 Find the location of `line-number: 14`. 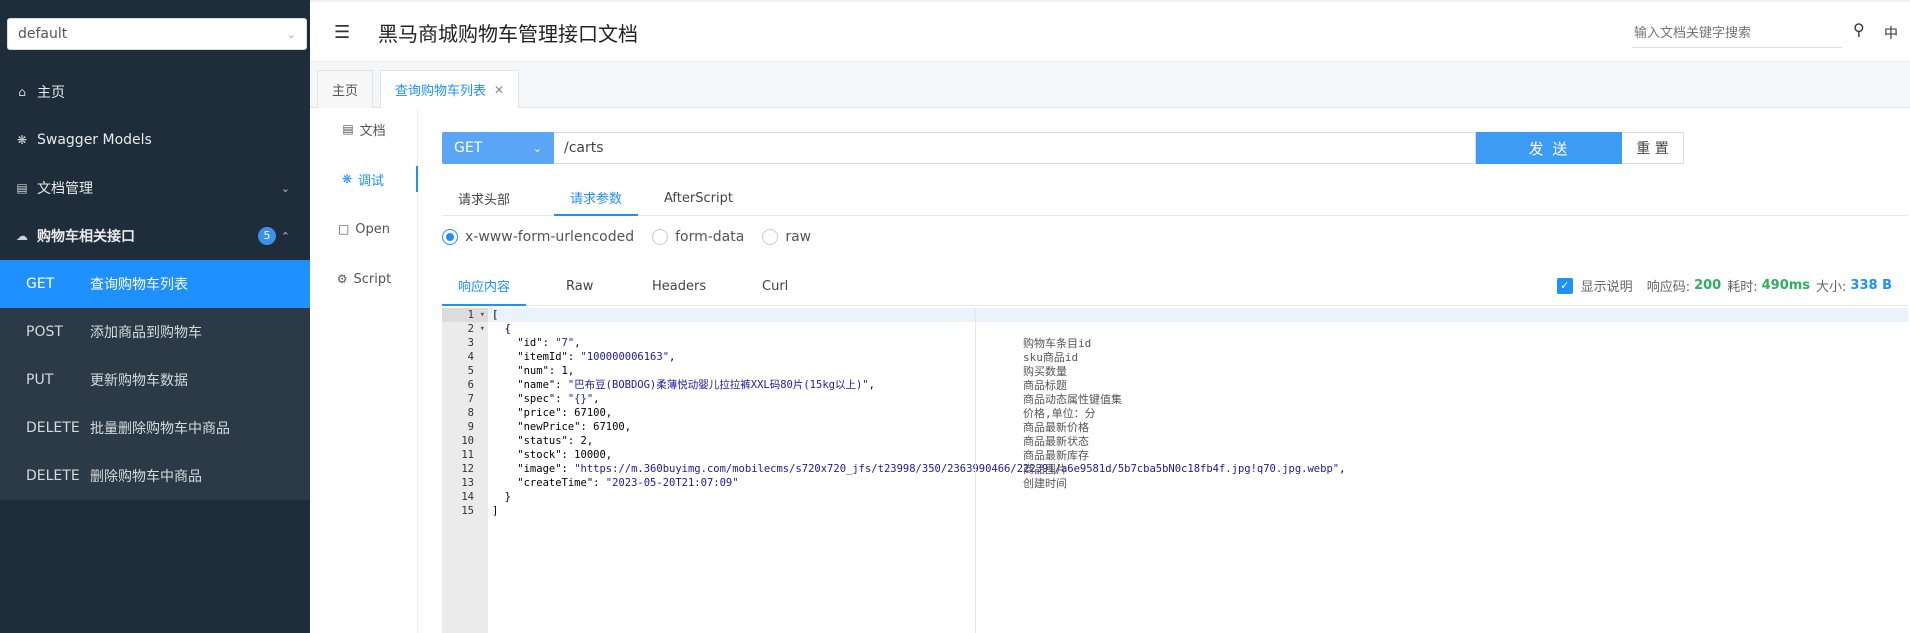

line-number: 14 is located at coordinates (467, 497).